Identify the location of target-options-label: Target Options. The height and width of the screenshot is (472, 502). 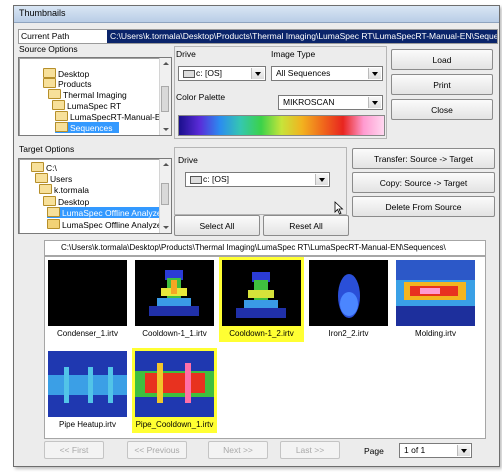
(47, 149).